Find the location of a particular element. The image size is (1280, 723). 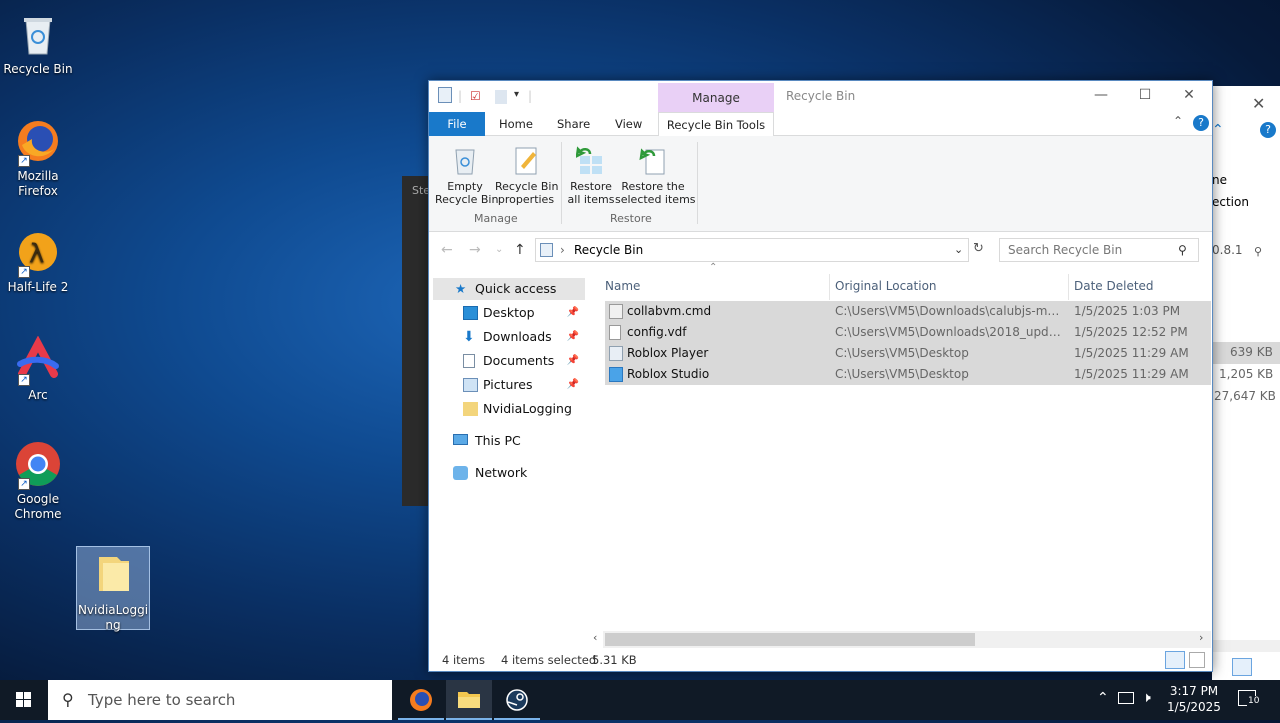

nav-pictures: Pictures 📌 is located at coordinates (509, 385).